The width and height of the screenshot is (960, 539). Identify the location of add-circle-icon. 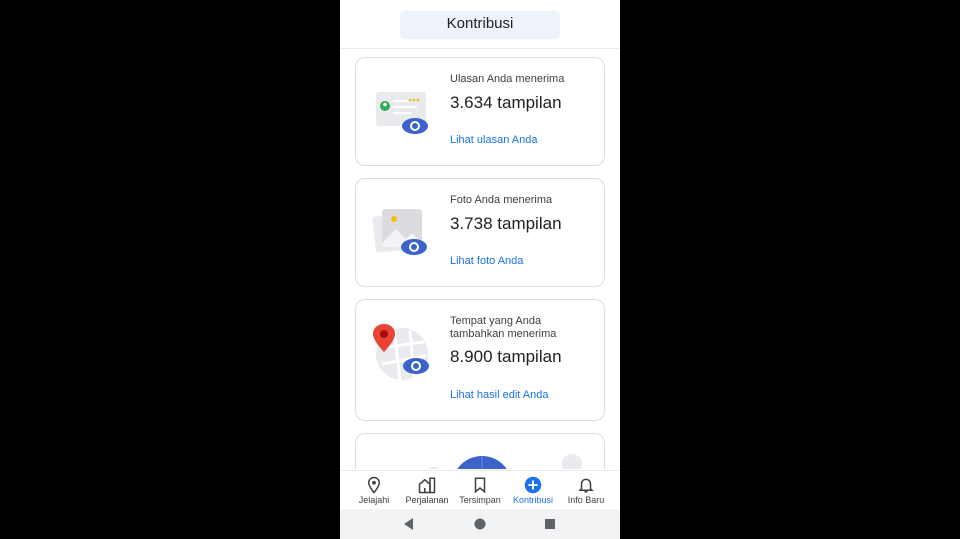
(533, 485).